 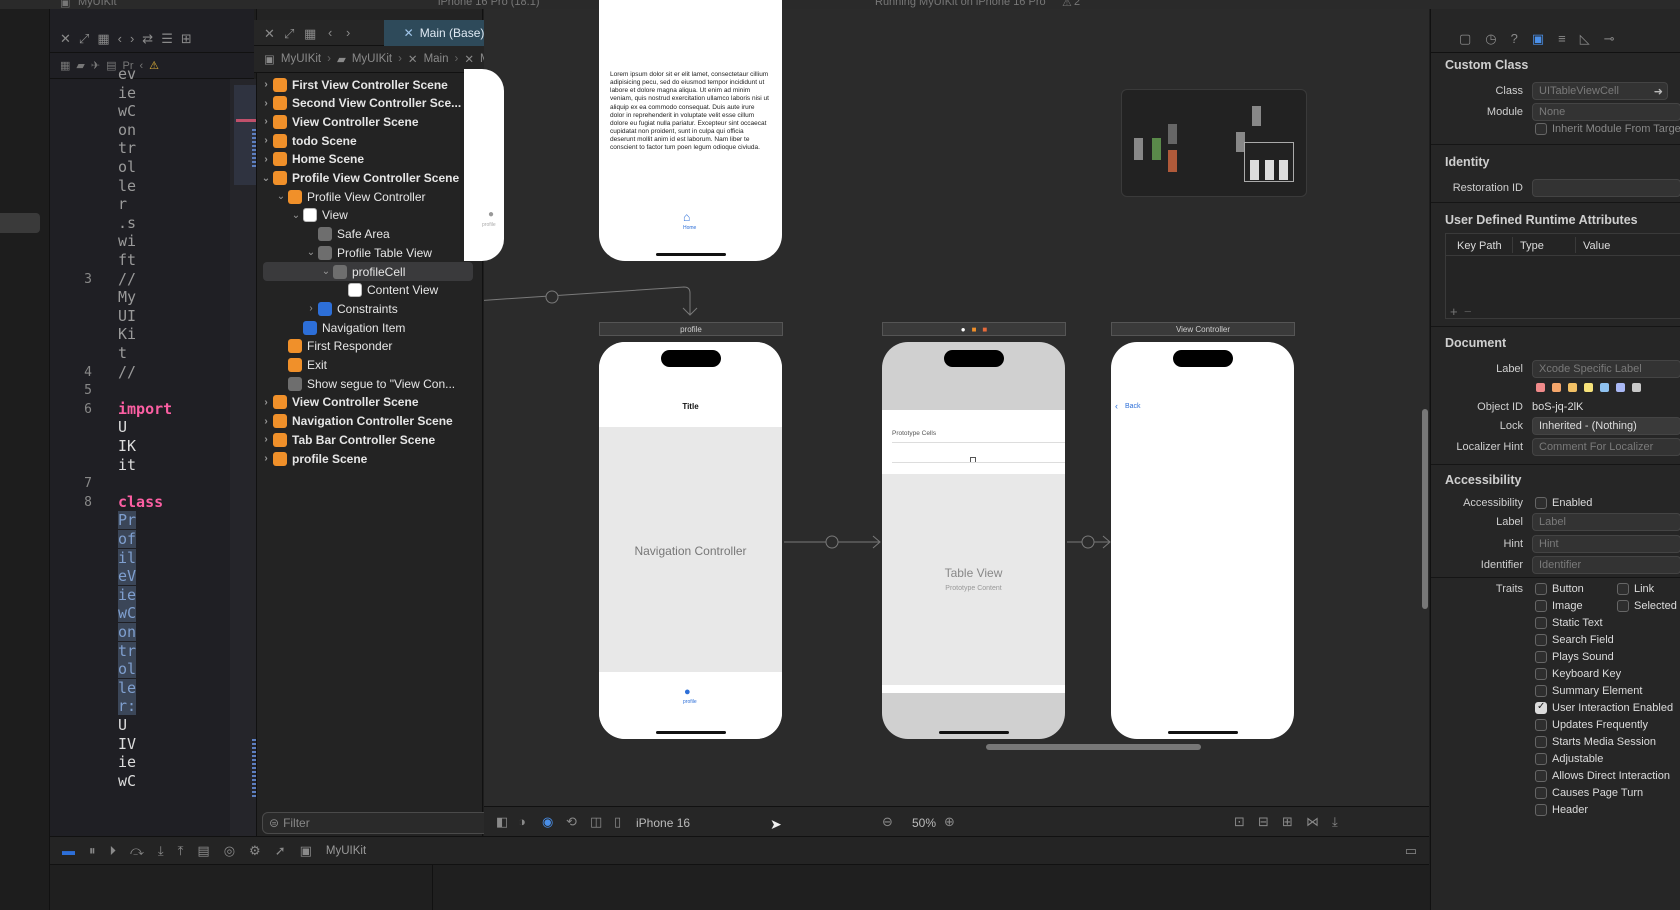 What do you see at coordinates (1468, 311) in the screenshot?
I see `remove-attribute-icon: −` at bounding box center [1468, 311].